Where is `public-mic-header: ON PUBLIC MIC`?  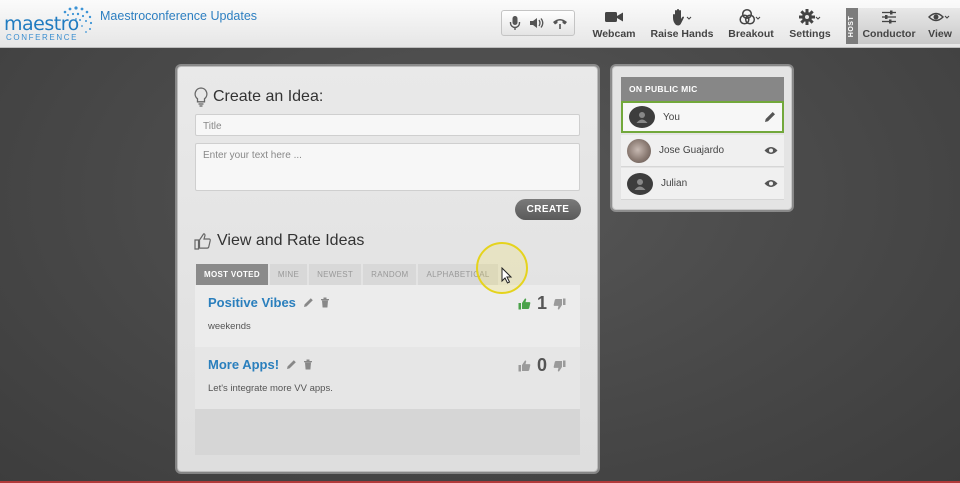 public-mic-header: ON PUBLIC MIC is located at coordinates (702, 89).